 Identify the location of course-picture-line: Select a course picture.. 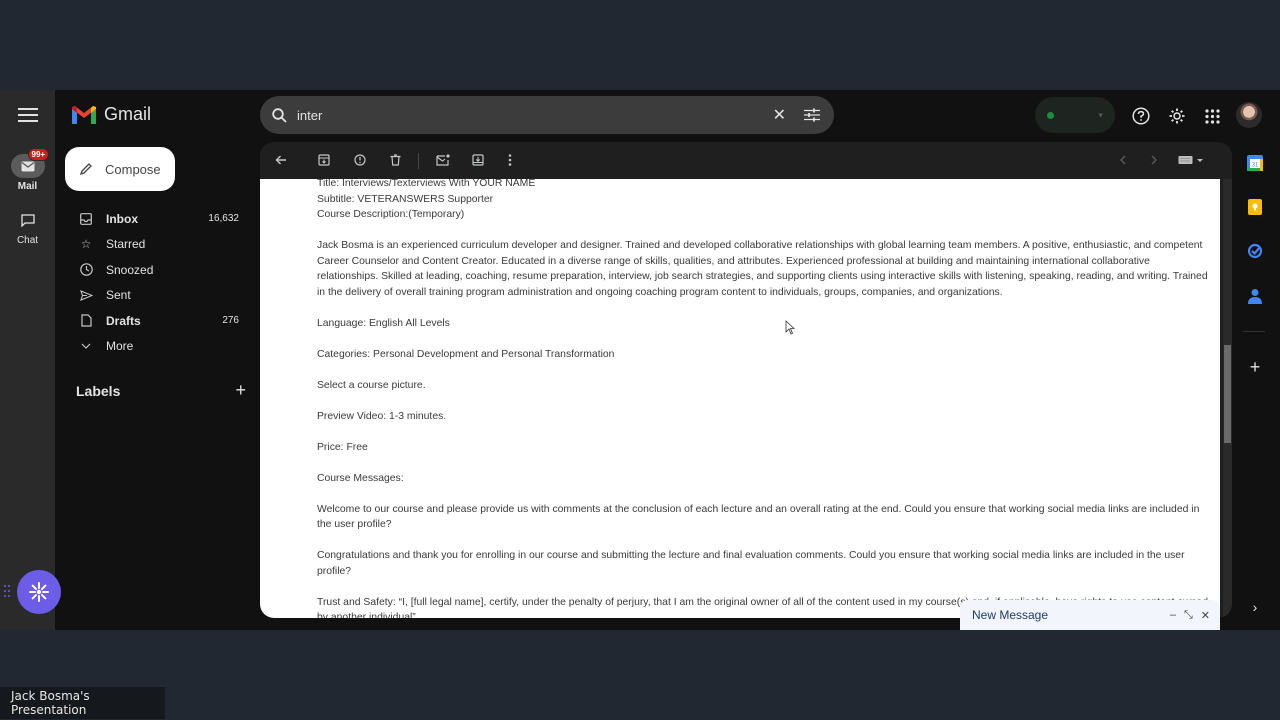
(371, 385).